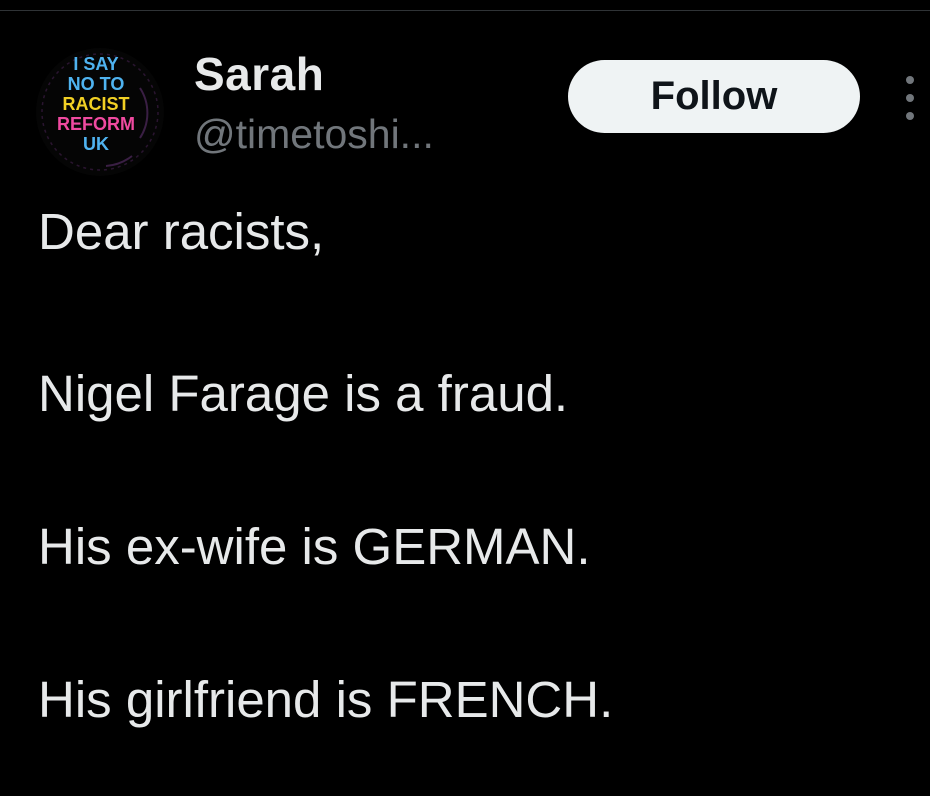  What do you see at coordinates (96, 124) in the screenshot?
I see `avatar-text-line-4: REFORM` at bounding box center [96, 124].